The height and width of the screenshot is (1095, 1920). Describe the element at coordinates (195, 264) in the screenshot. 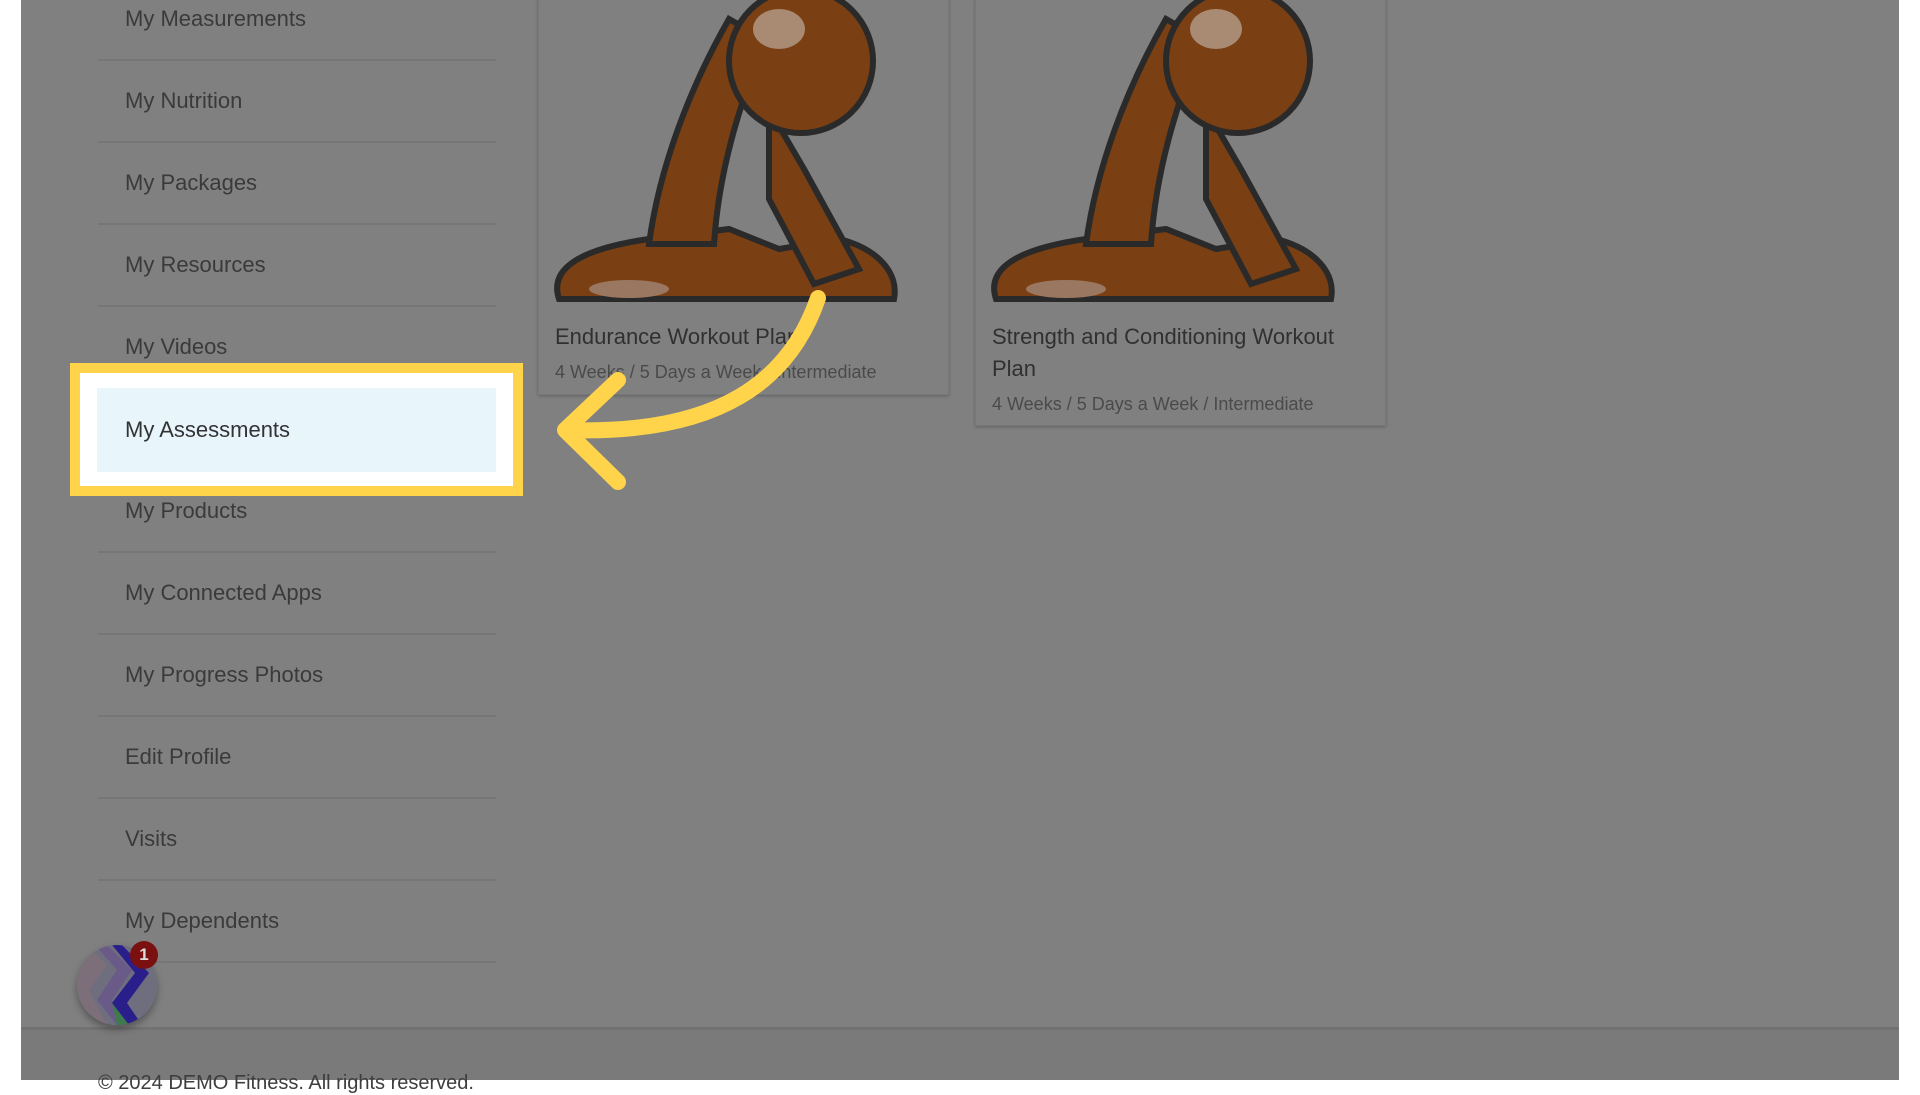

I see `sidebar-item-label: My Resources` at that location.